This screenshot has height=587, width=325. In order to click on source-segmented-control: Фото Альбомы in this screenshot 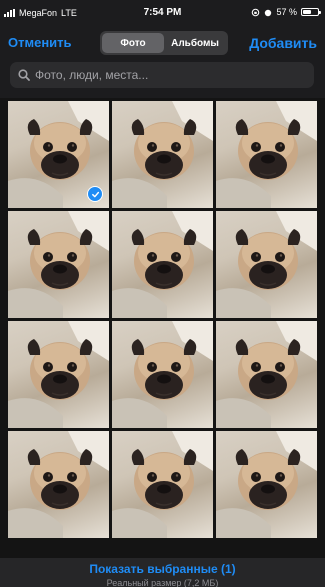, I will do `click(164, 43)`.